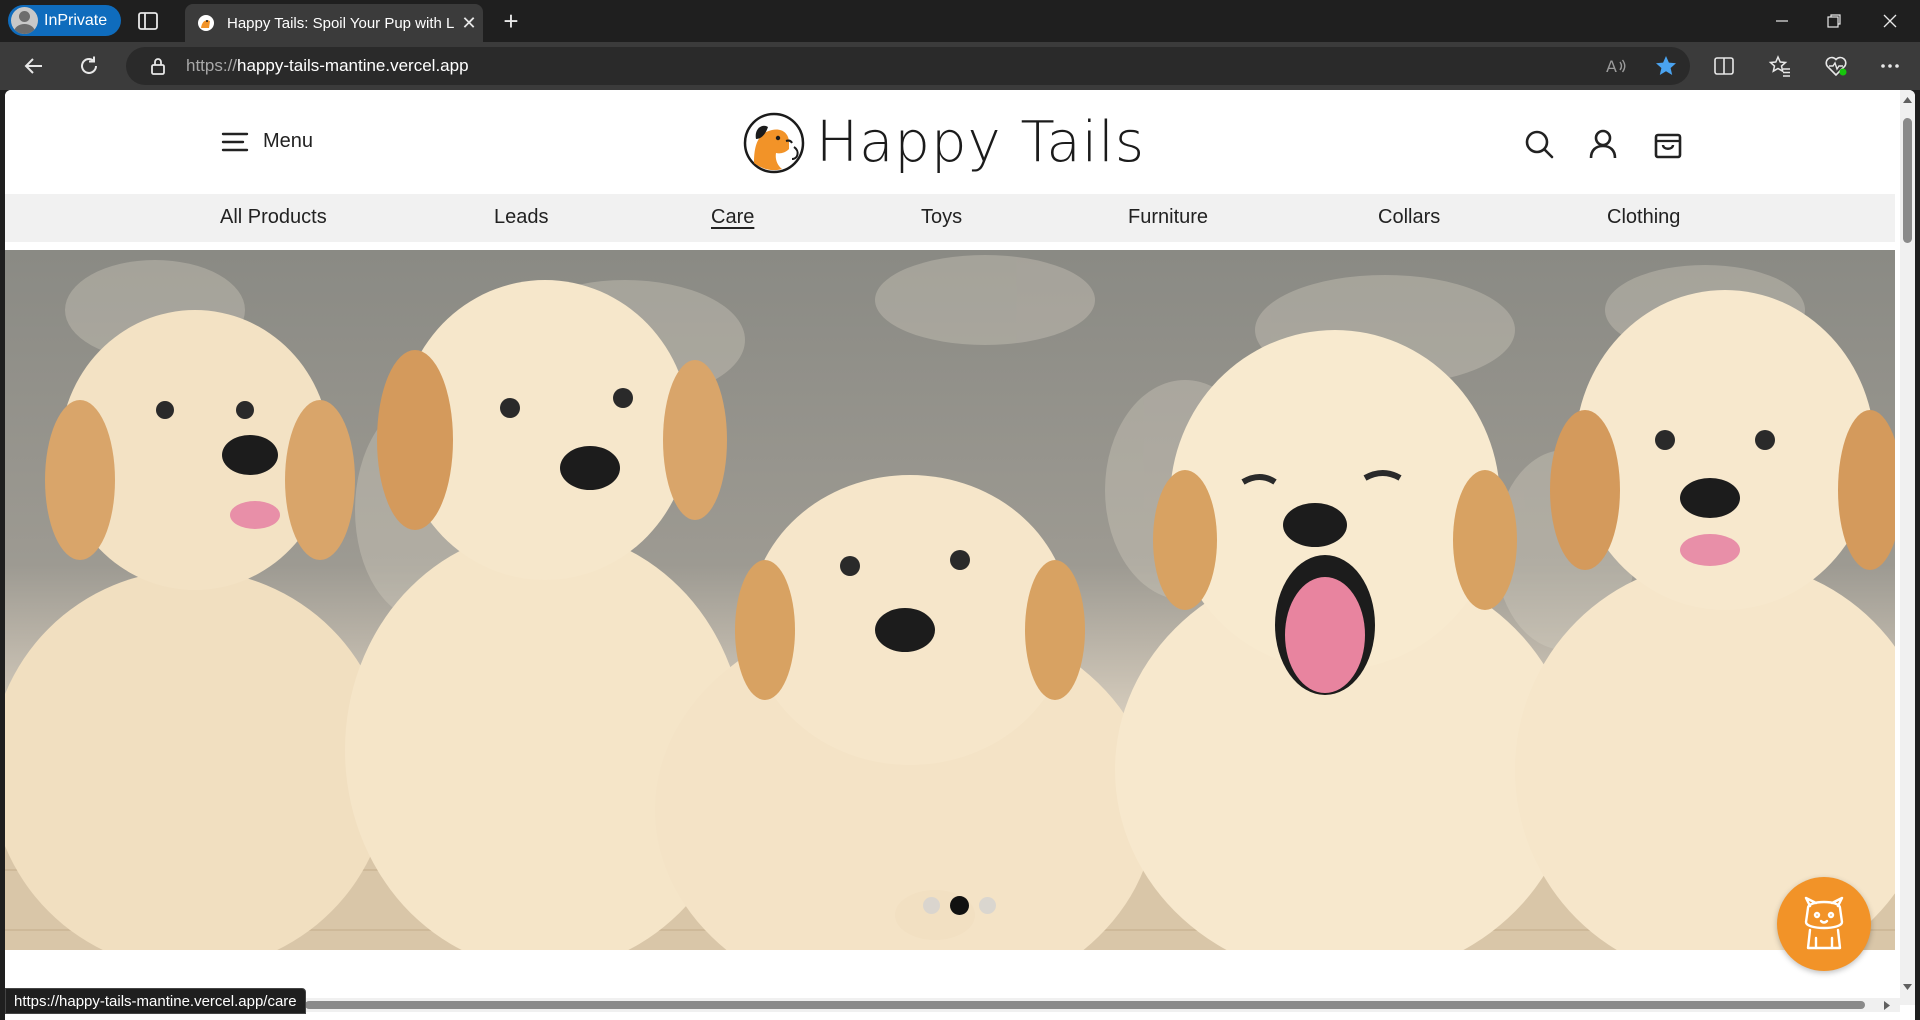  I want to click on dog-chat-icon, so click(1824, 923).